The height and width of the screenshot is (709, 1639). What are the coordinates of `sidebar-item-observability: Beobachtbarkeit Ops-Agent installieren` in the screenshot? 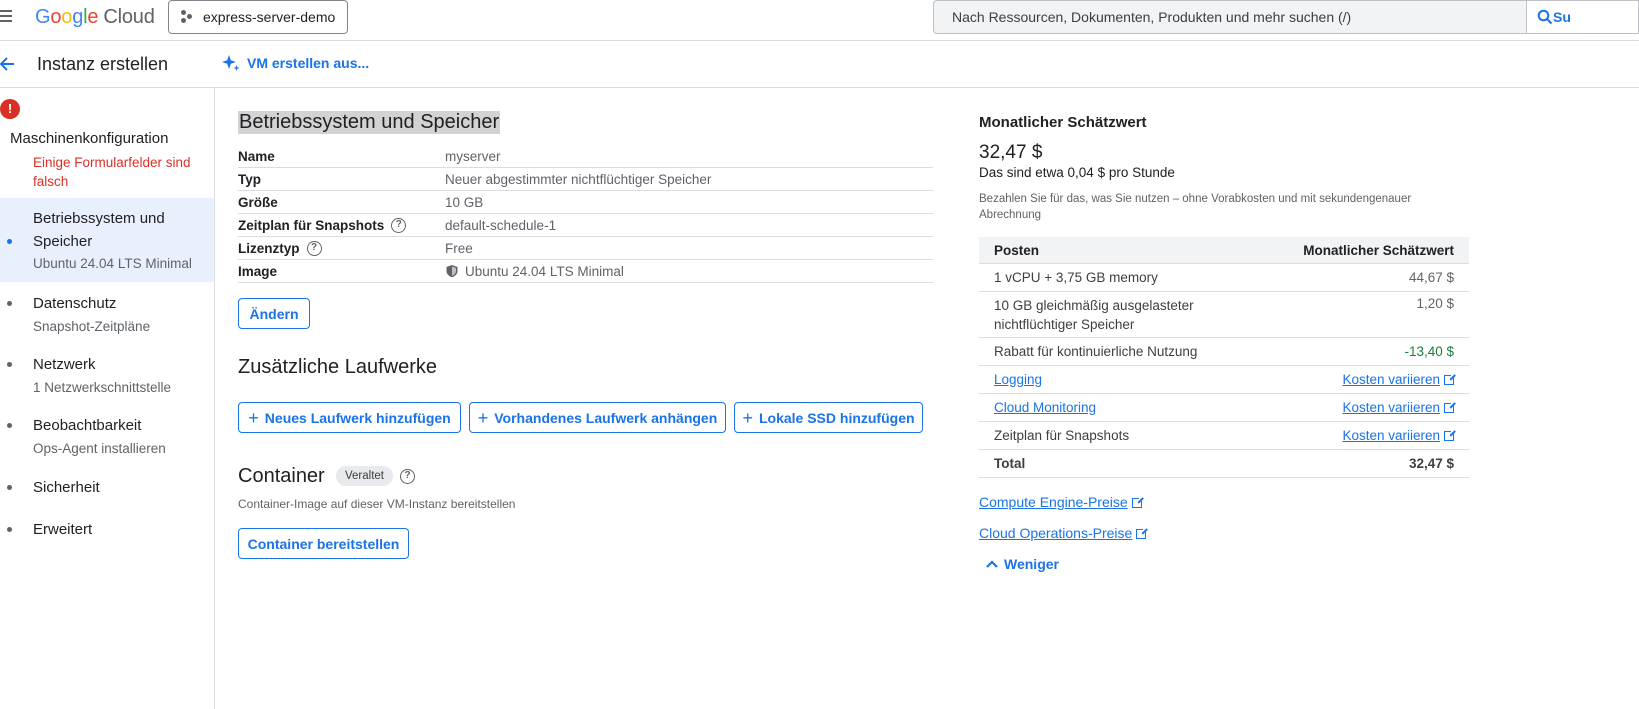 It's located at (107, 437).